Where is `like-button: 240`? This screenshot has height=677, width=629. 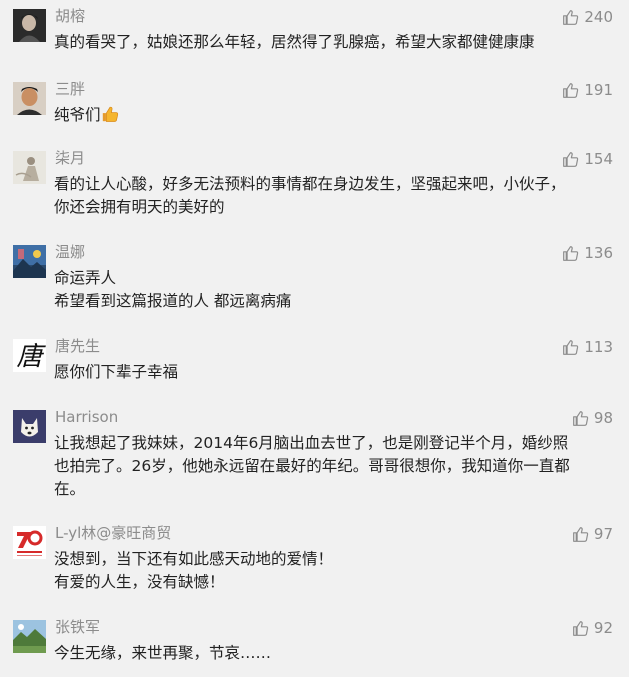 like-button: 240 is located at coordinates (587, 17).